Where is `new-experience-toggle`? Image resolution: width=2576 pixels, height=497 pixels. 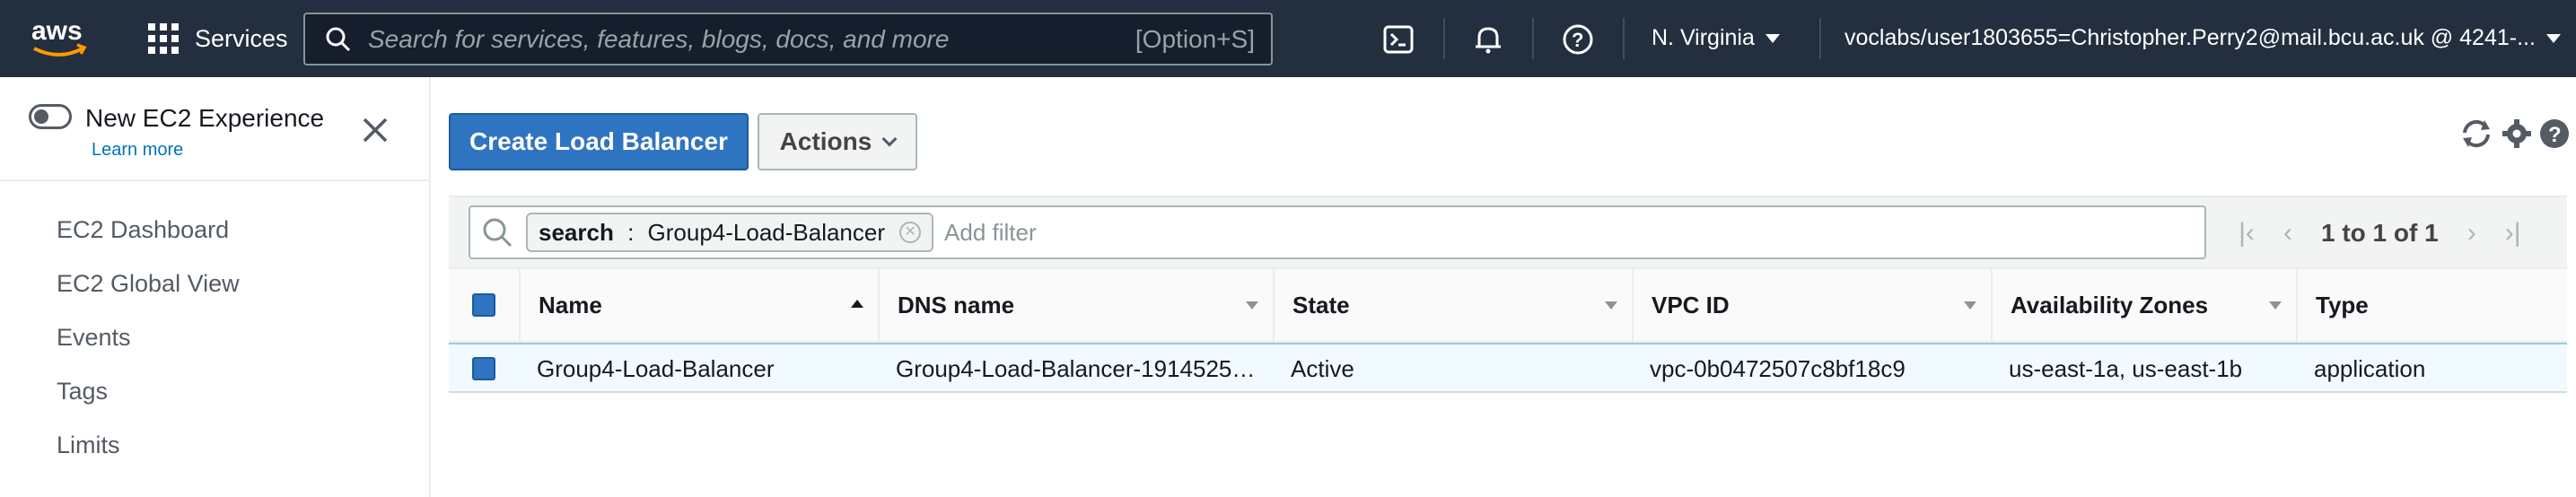 new-experience-toggle is located at coordinates (50, 116).